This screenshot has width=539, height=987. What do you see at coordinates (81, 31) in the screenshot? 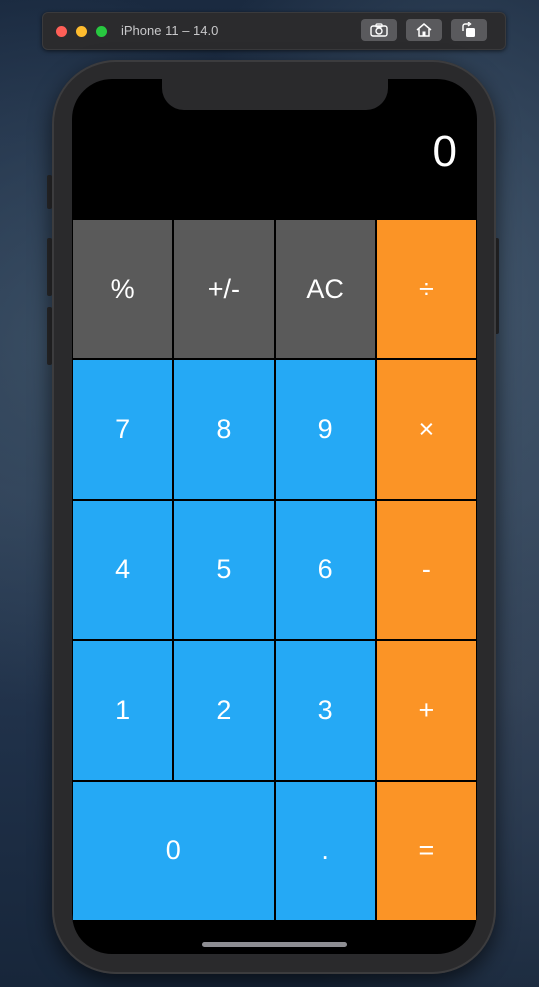
I see `minimize-window-button` at bounding box center [81, 31].